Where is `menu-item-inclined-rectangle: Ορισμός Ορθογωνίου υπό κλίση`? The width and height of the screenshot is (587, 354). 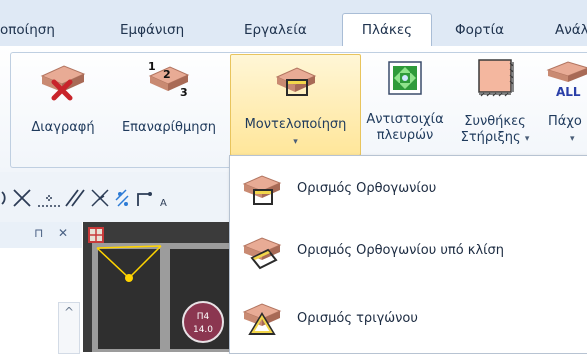 menu-item-inclined-rectangle: Ορισμός Ορθογωνίου υπό κλίση is located at coordinates (408, 253).